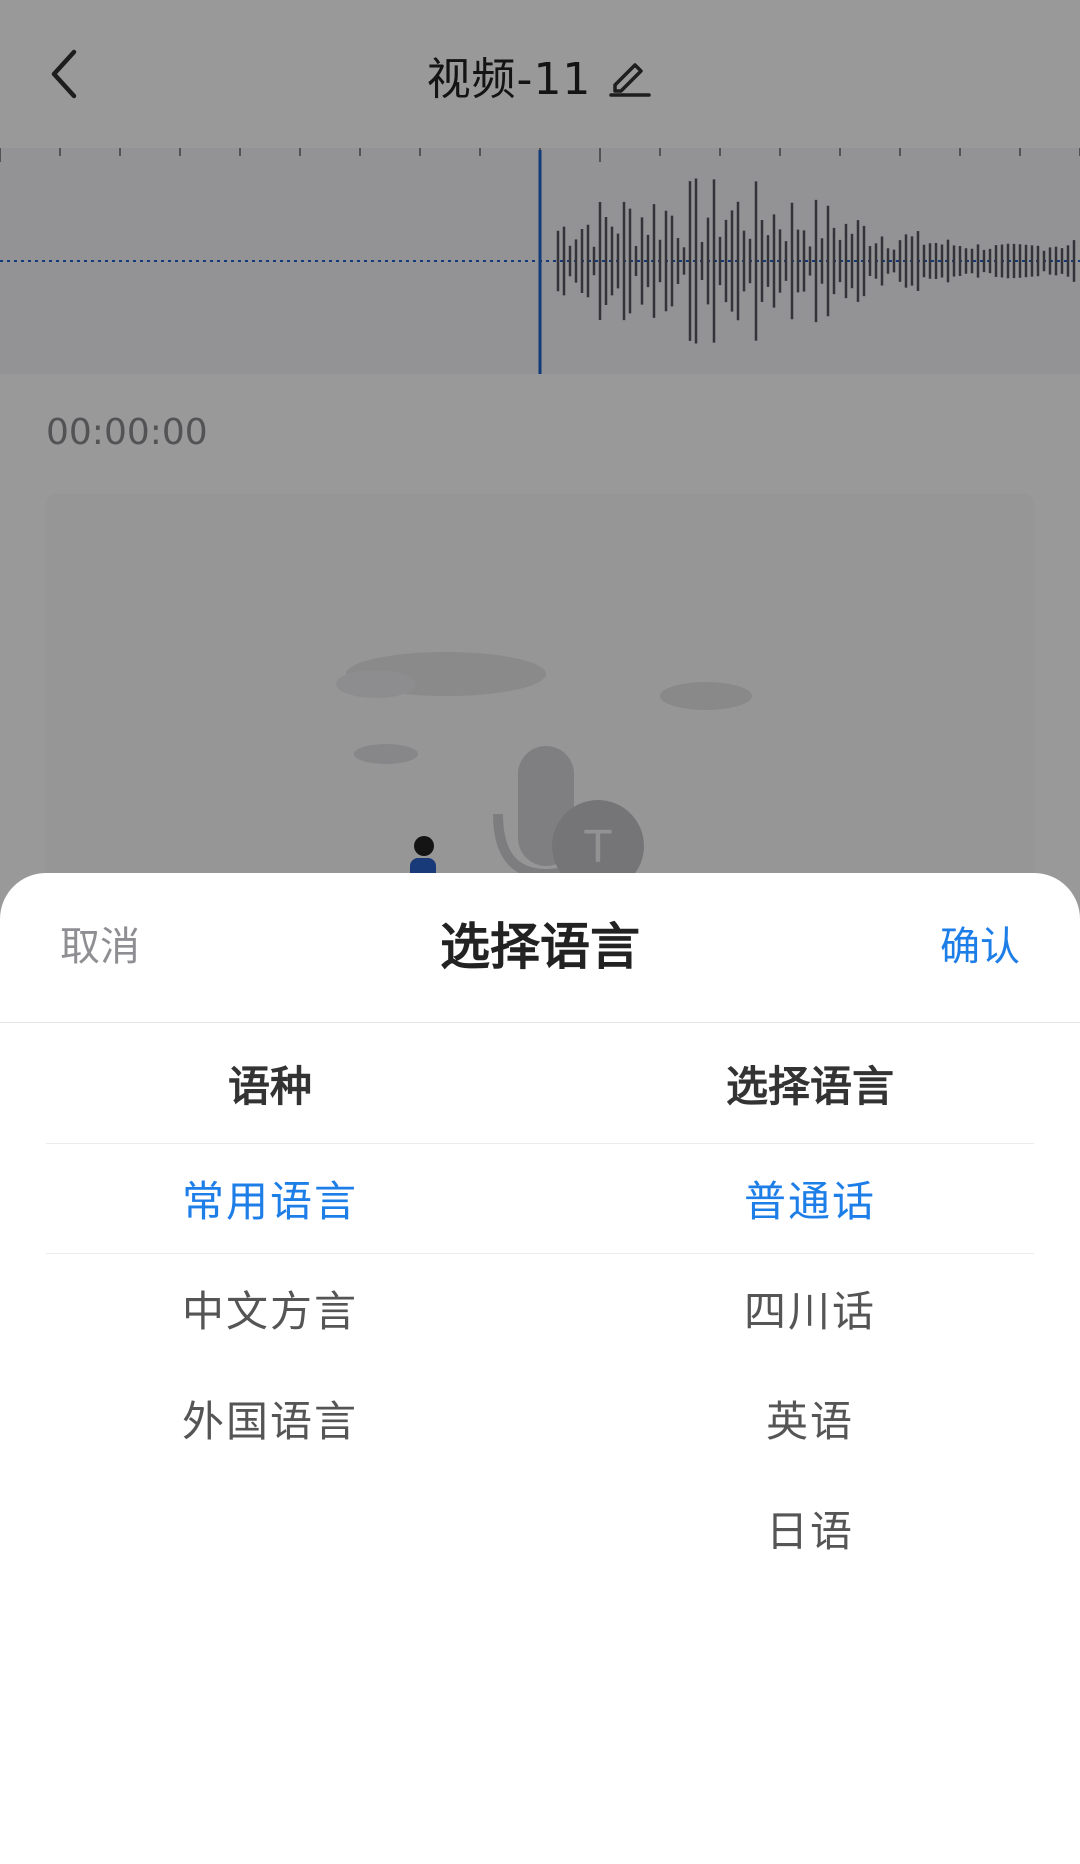  What do you see at coordinates (810, 1198) in the screenshot?
I see `language-option: 普通话` at bounding box center [810, 1198].